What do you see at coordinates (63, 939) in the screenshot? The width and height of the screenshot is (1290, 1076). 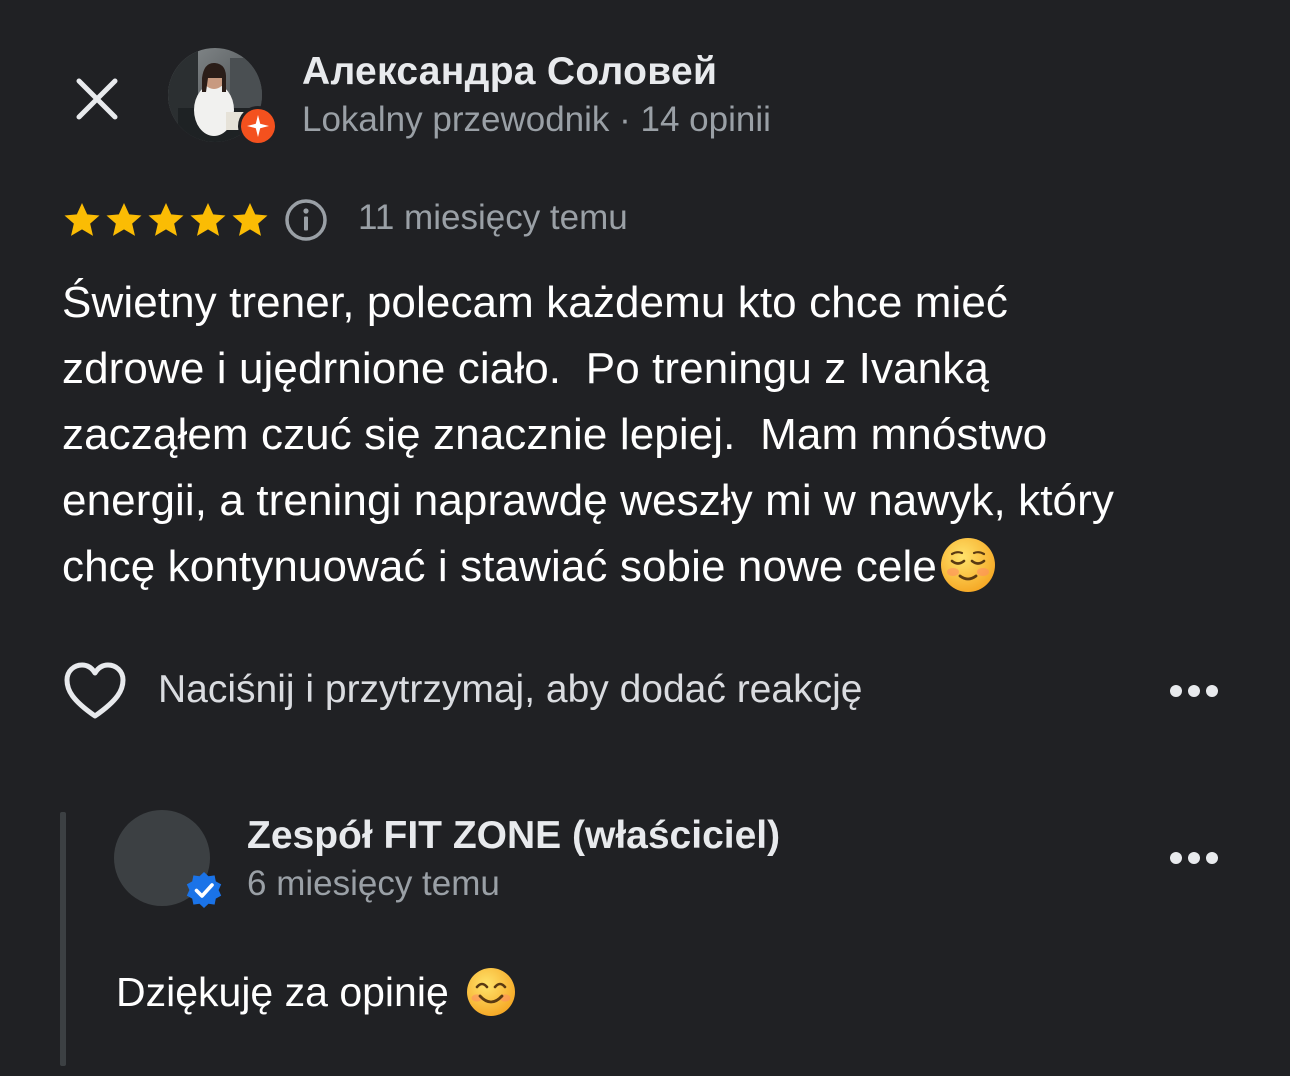 I see `reply-divider` at bounding box center [63, 939].